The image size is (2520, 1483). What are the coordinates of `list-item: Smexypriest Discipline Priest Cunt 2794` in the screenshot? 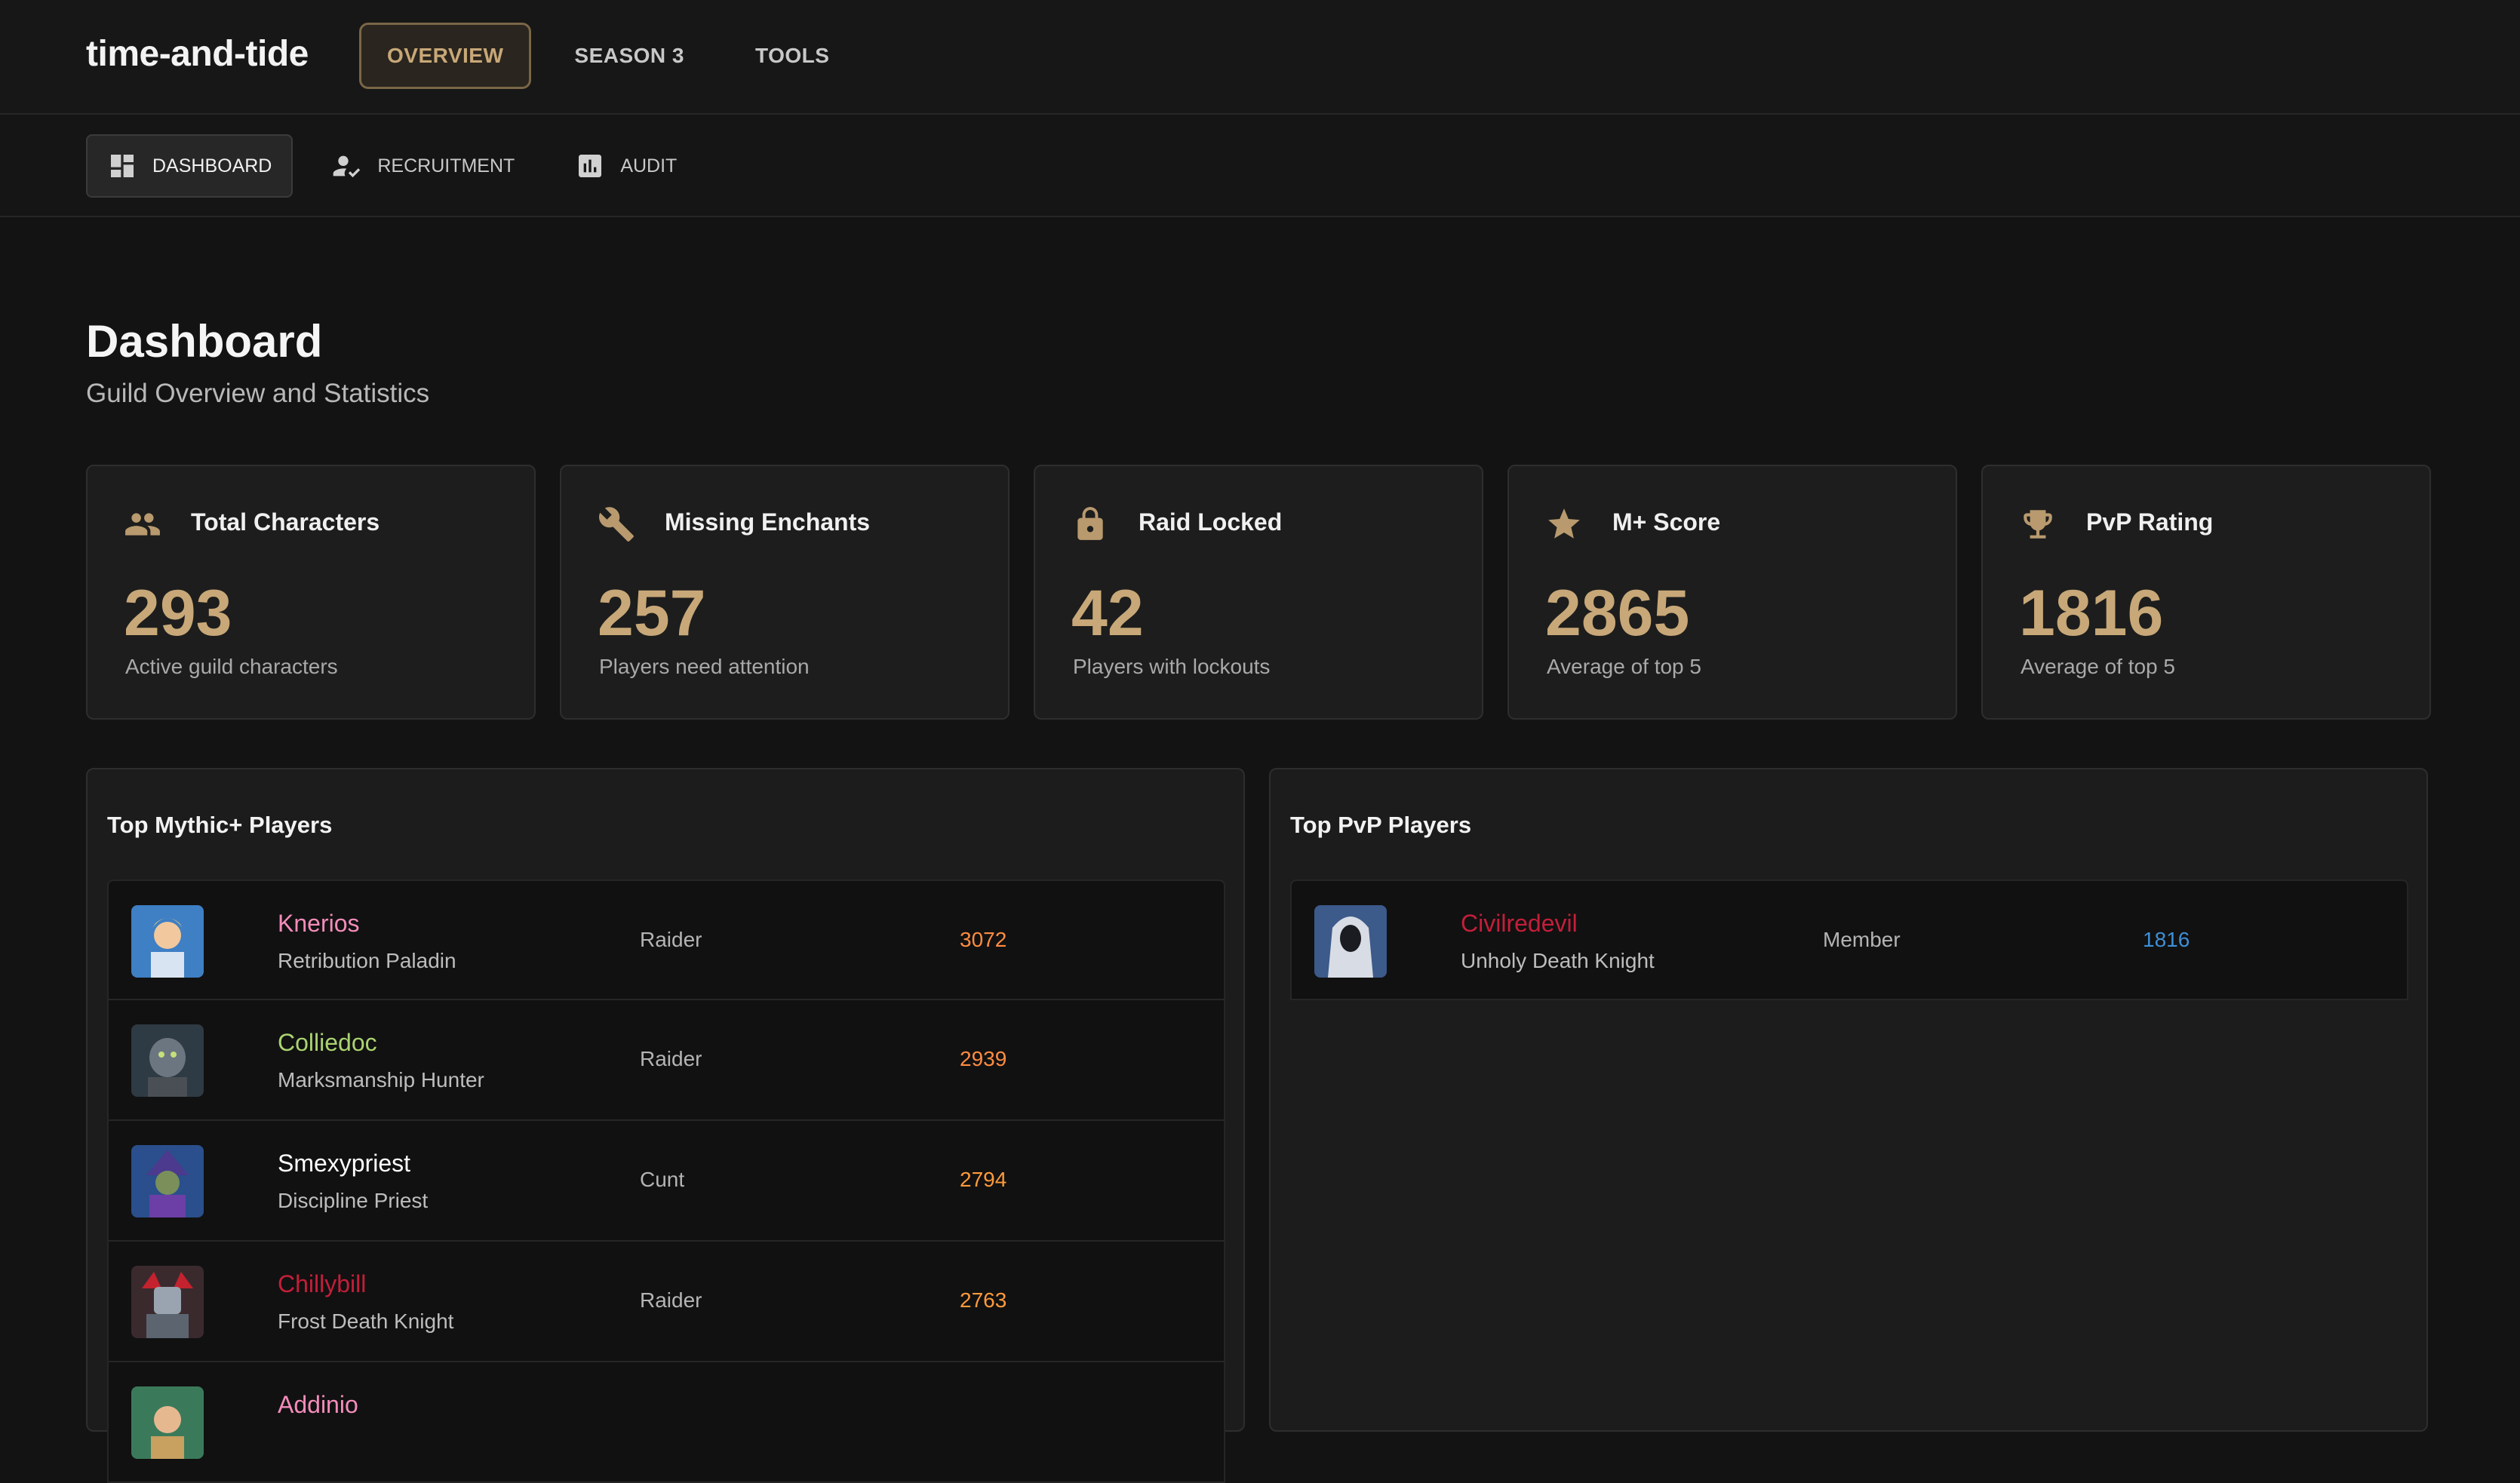 It's located at (666, 1182).